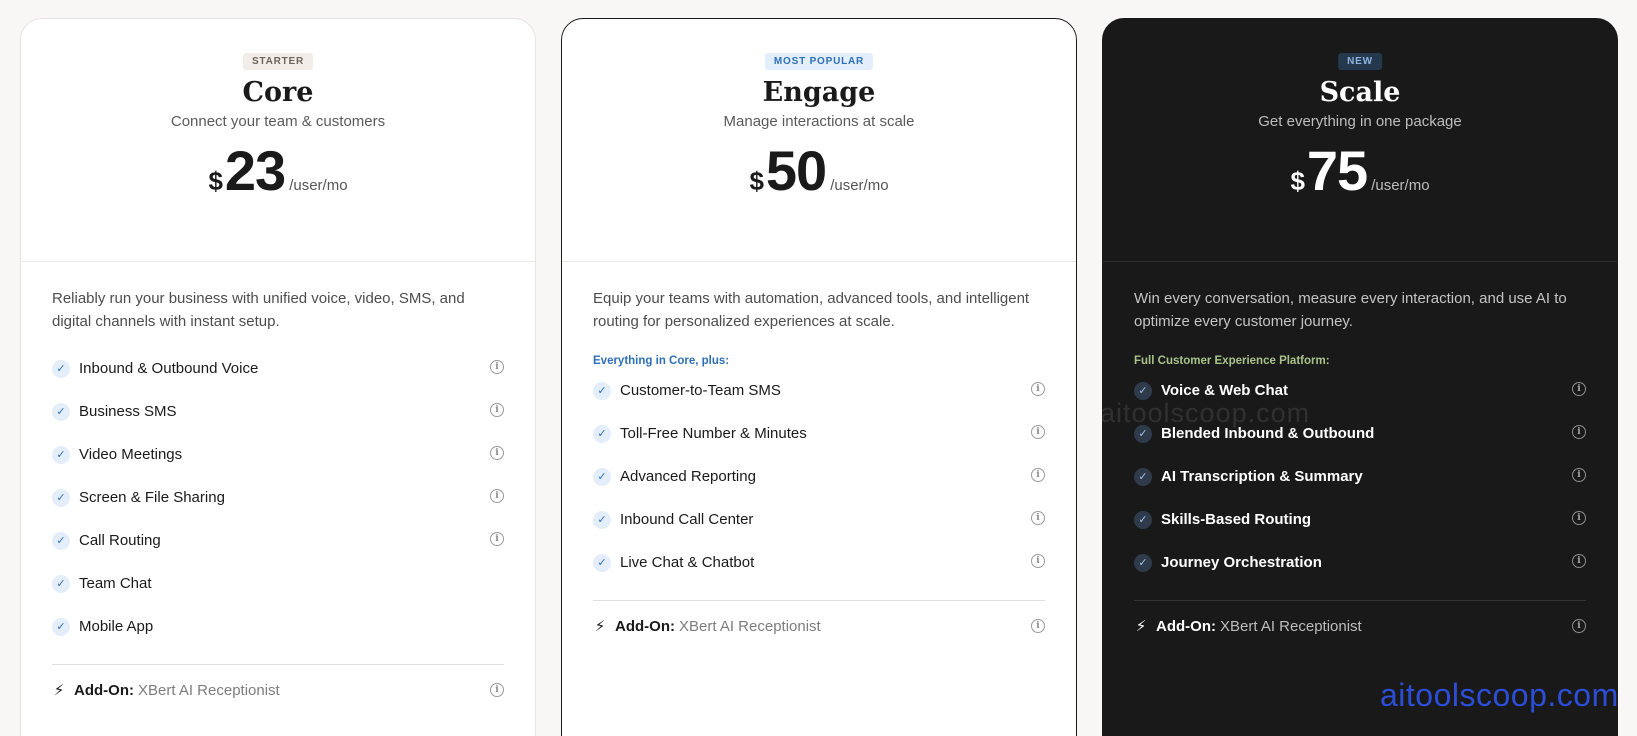 This screenshot has height=736, width=1637. What do you see at coordinates (278, 61) in the screenshot?
I see `plan-badge: STARTER` at bounding box center [278, 61].